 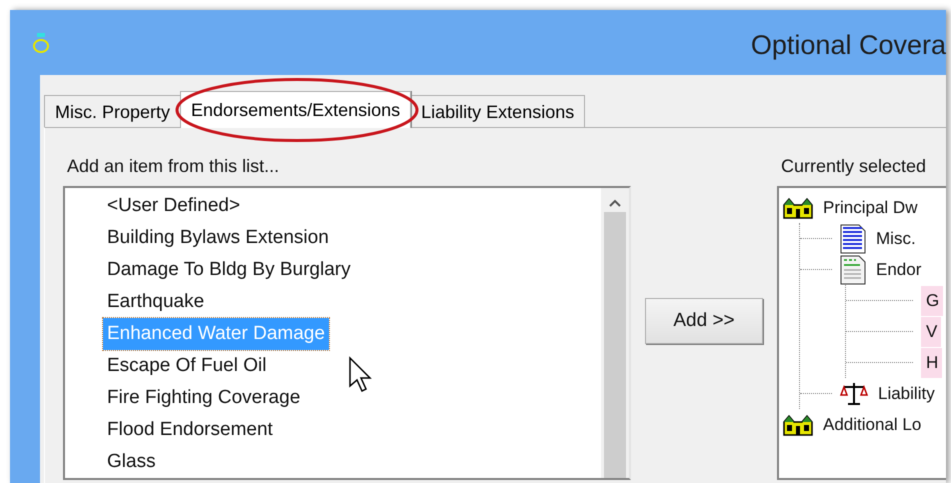 I want to click on lined-document-icon, so click(x=853, y=239).